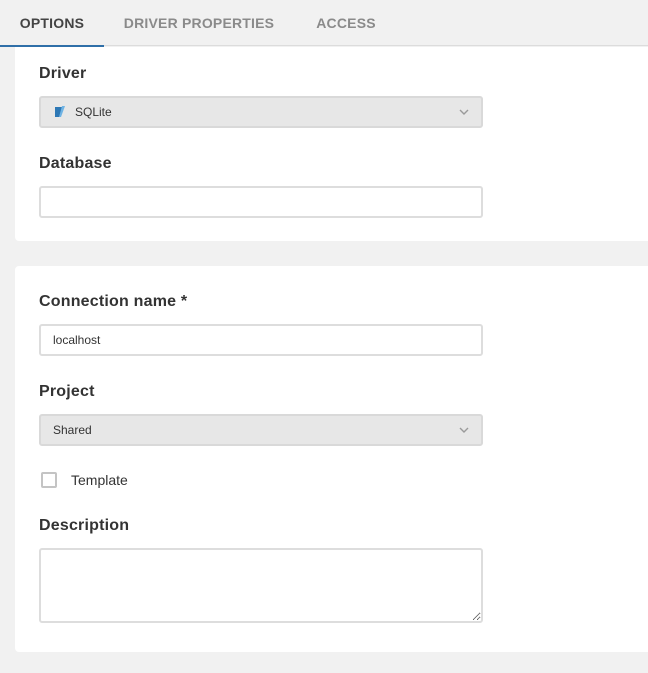 This screenshot has width=648, height=673. I want to click on tab-bar: OPTIONS DRIVER PROPERTIES ACCESS, so click(324, 23).